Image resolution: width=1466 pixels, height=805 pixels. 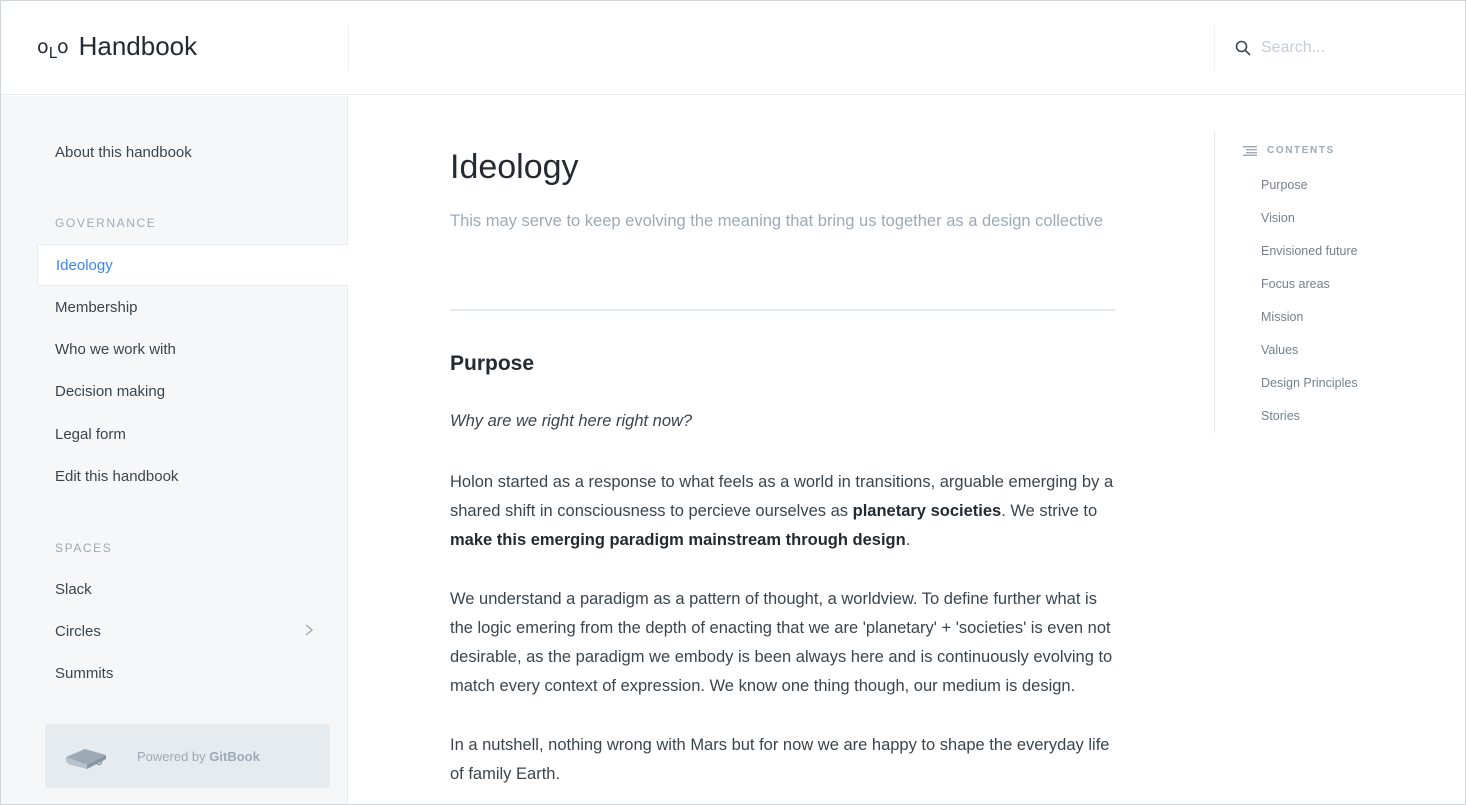 What do you see at coordinates (192, 589) in the screenshot?
I see `sidebar-item-slack: Slack` at bounding box center [192, 589].